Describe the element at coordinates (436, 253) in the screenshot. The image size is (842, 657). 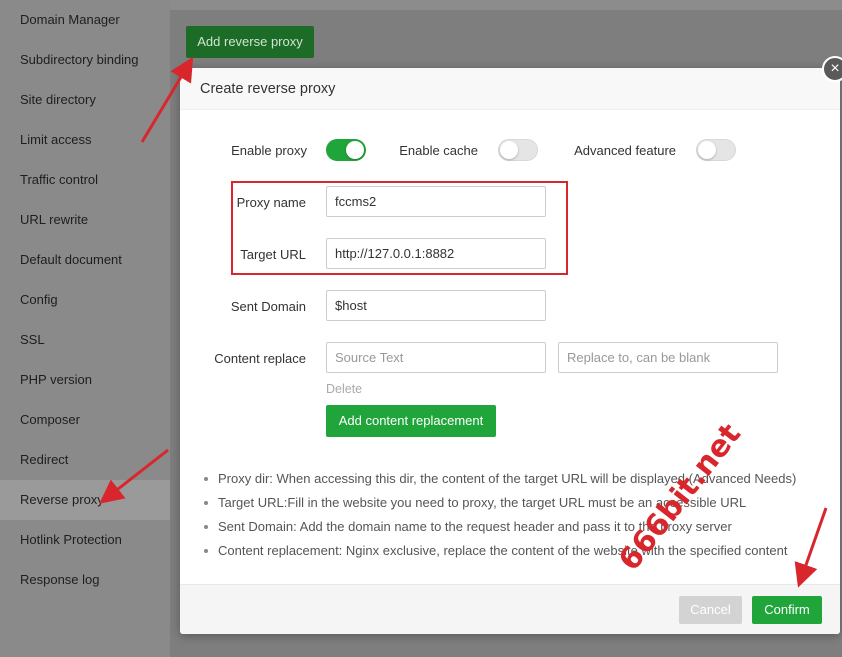
I see `target-url-input` at that location.